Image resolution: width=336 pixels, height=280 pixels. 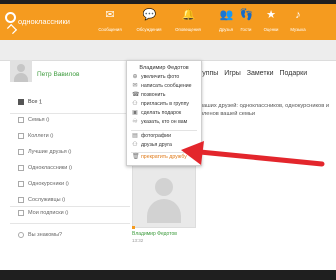 What do you see at coordinates (149, 15) in the screenshot?
I see `chat-icon: 💬` at bounding box center [149, 15].